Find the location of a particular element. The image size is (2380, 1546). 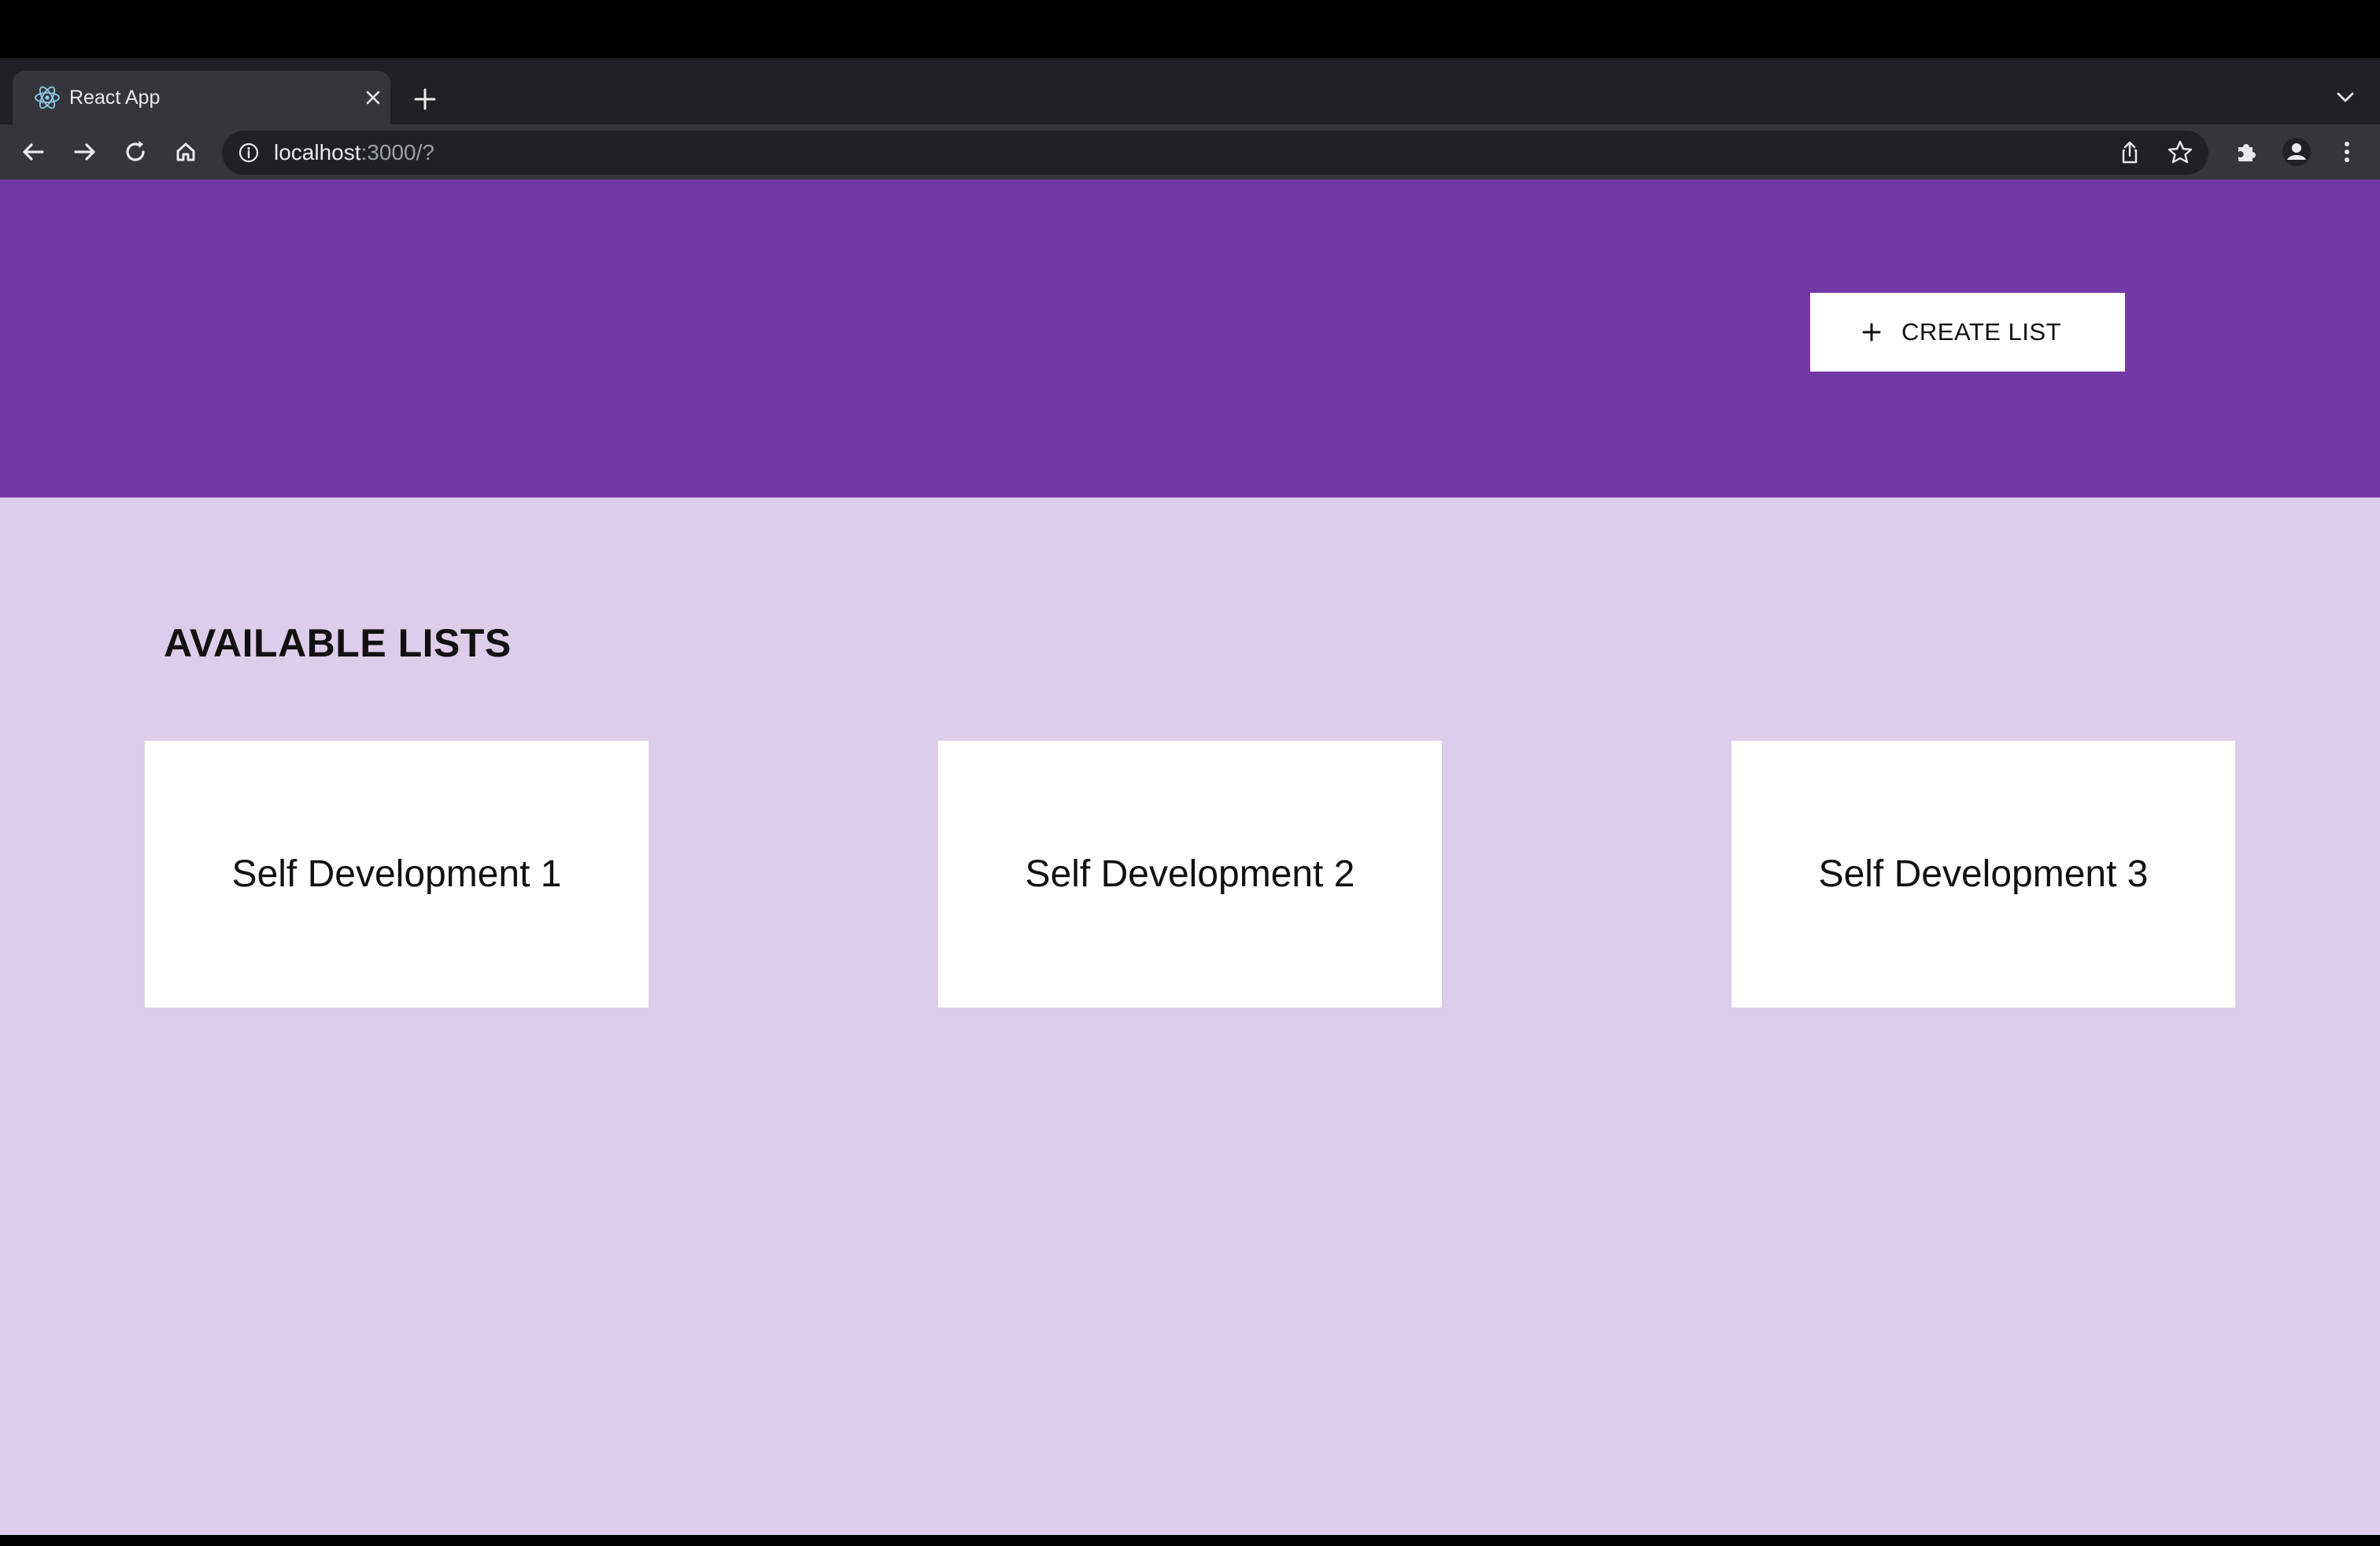

new-tab-plus-icon is located at coordinates (425, 99).